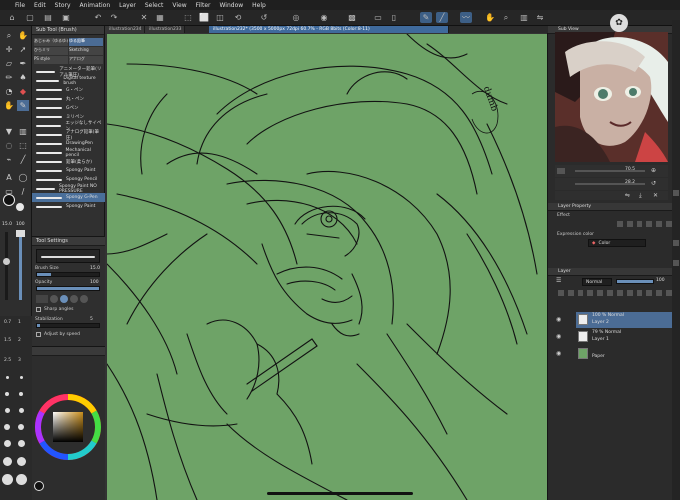  What do you see at coordinates (68, 288) in the screenshot?
I see `opacity-slider` at bounding box center [68, 288].